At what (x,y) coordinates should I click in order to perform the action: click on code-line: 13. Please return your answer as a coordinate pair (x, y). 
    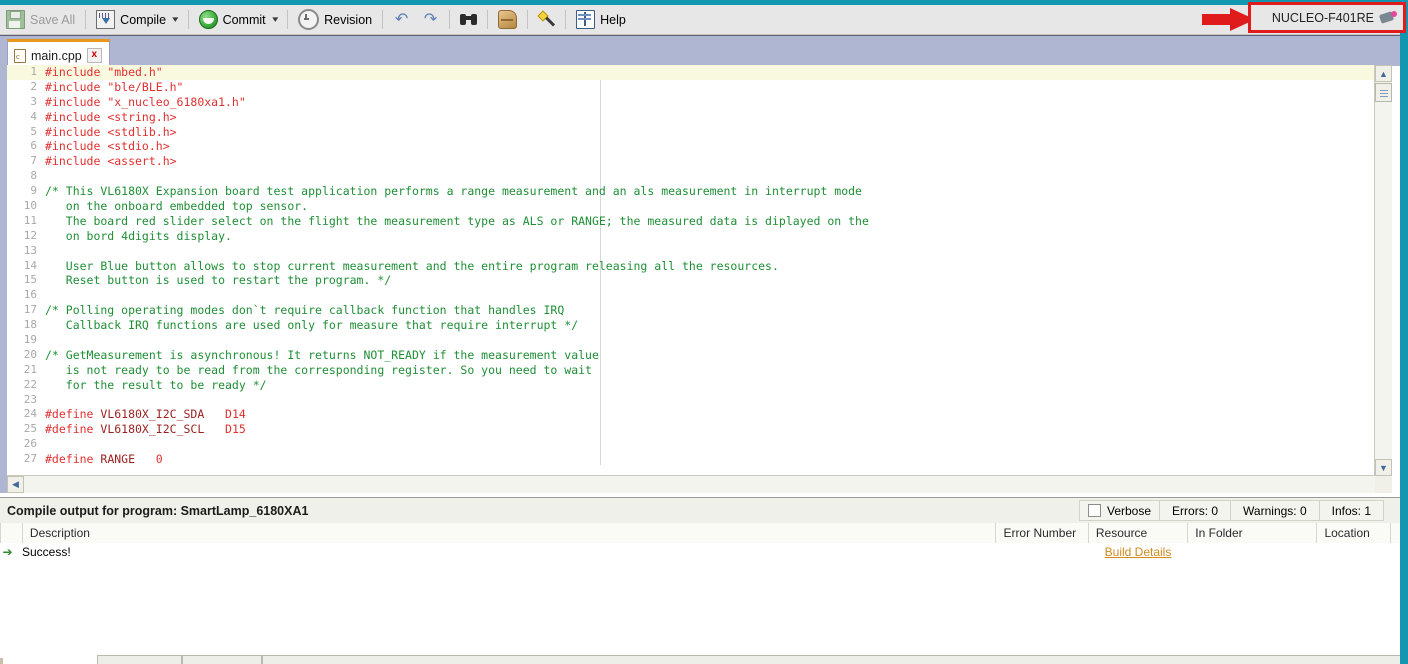
    Looking at the image, I should click on (691, 251).